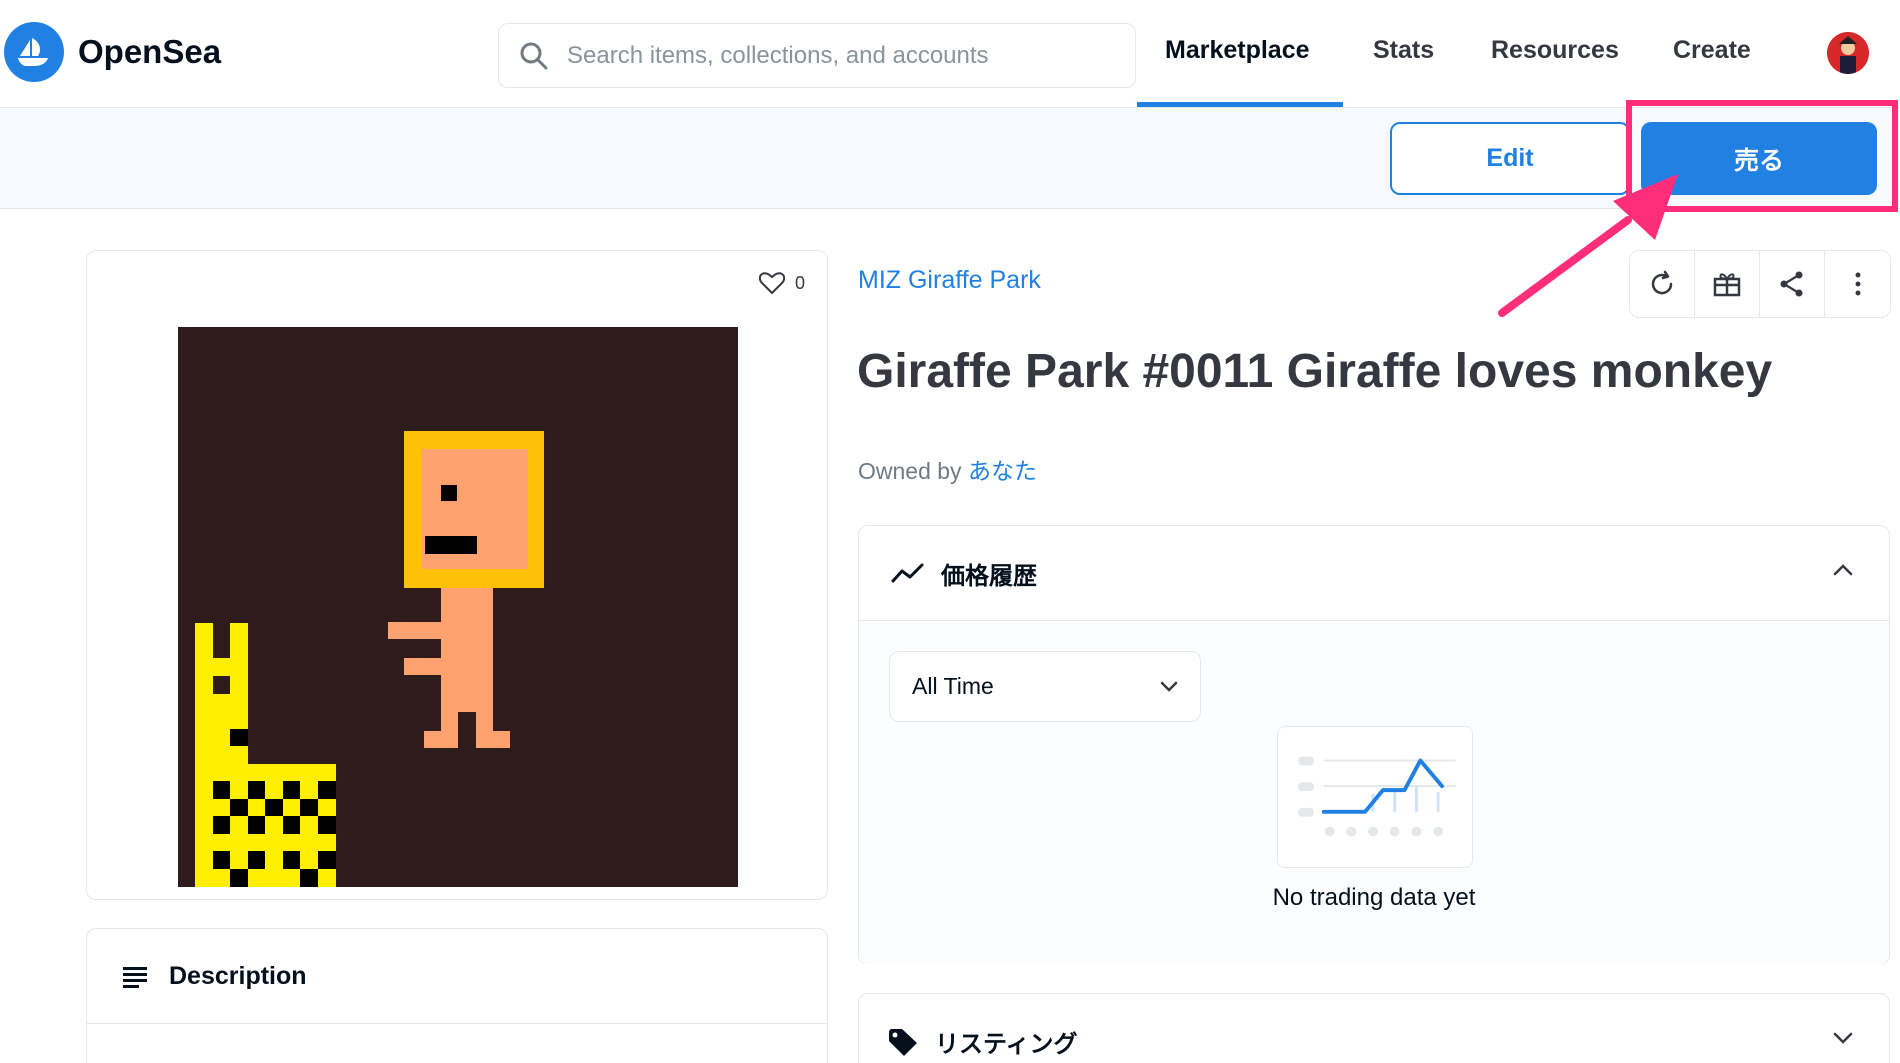 The height and width of the screenshot is (1063, 1900). What do you see at coordinates (1374, 1028) in the screenshot?
I see `listing-panel: リスティング` at bounding box center [1374, 1028].